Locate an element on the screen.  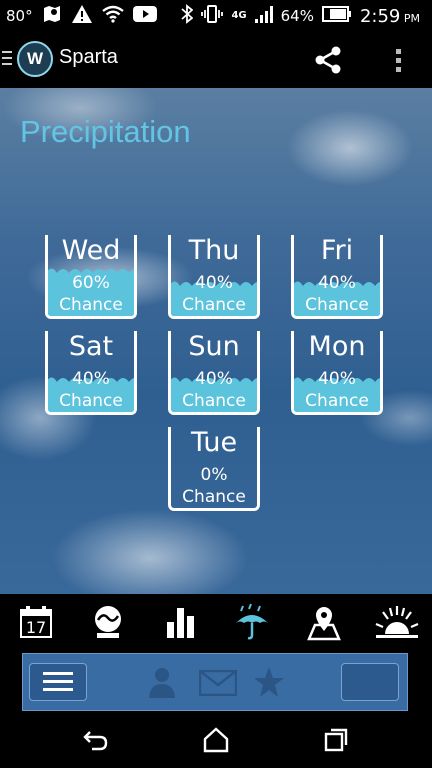
overflow-menu-icon is located at coordinates (398, 60).